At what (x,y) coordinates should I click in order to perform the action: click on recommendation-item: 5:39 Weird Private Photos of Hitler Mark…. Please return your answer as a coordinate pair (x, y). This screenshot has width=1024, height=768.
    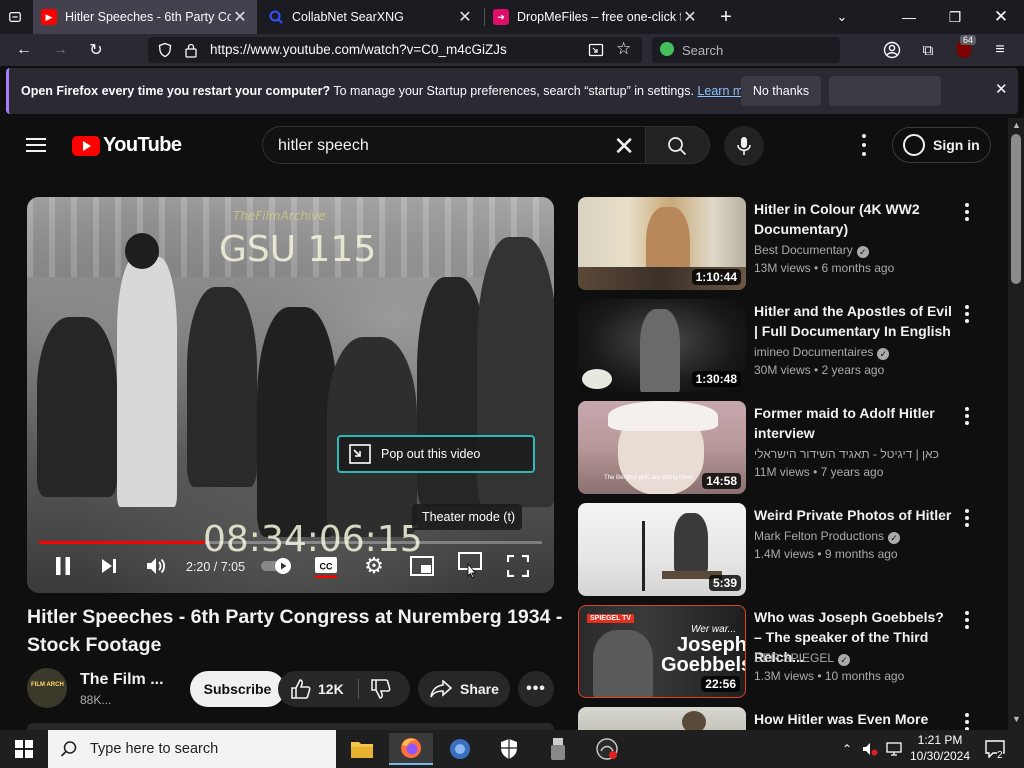
    Looking at the image, I should click on (783, 549).